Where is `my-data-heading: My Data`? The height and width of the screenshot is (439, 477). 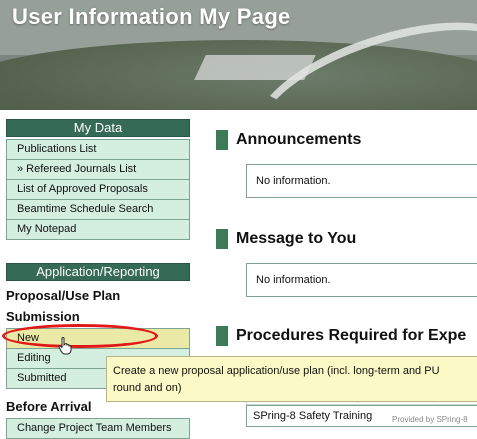
my-data-heading: My Data is located at coordinates (98, 128).